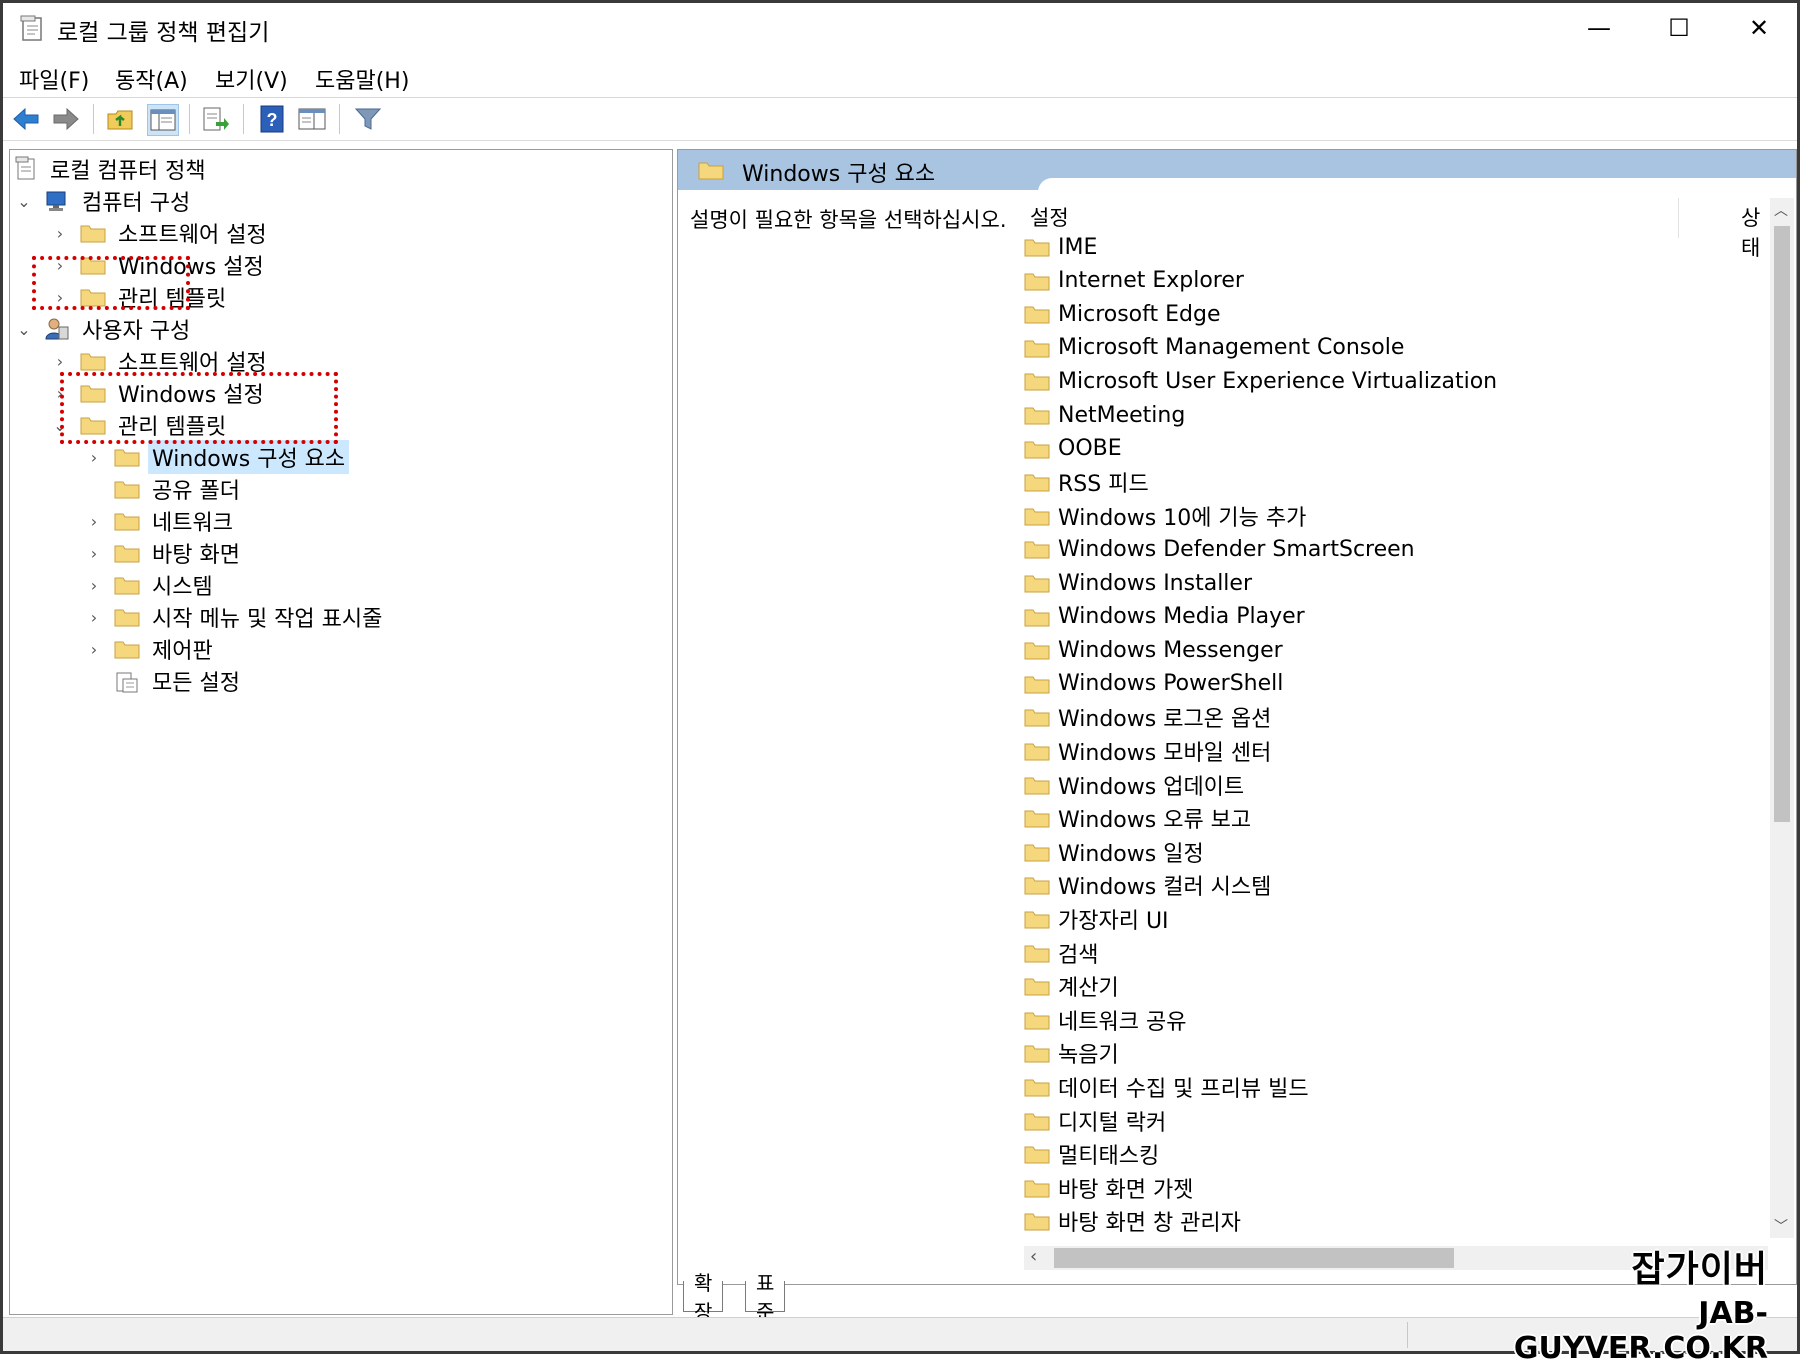 Image resolution: width=1800 pixels, height=1366 pixels. I want to click on list-item: Windows PowerShell, so click(1153, 684).